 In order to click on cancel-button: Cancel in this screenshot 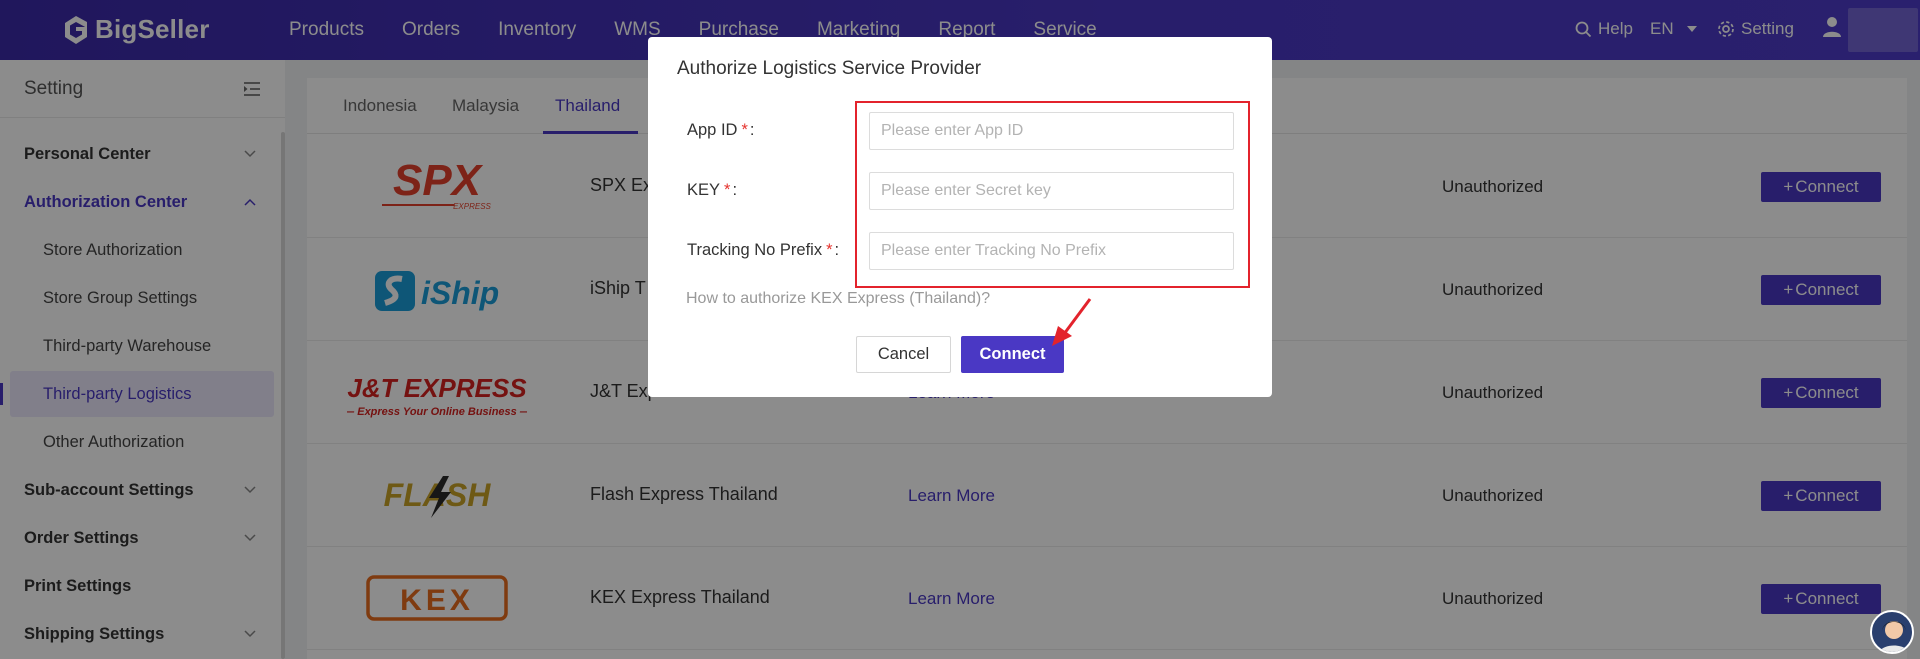, I will do `click(903, 354)`.